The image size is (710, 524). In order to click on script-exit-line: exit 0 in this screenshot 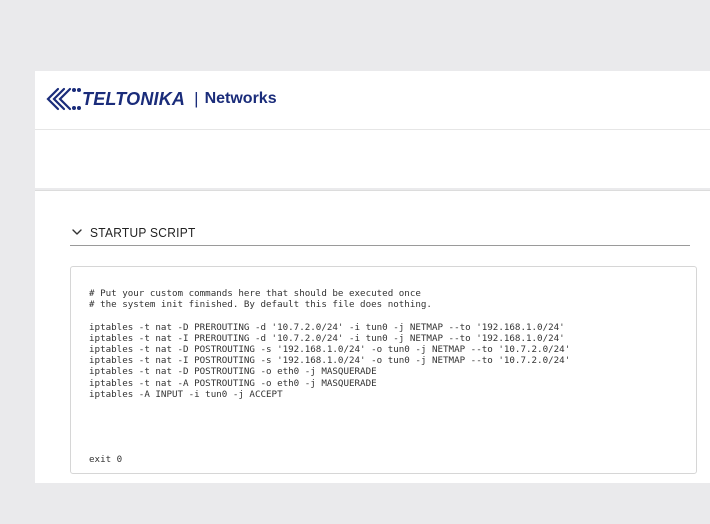, I will do `click(105, 459)`.